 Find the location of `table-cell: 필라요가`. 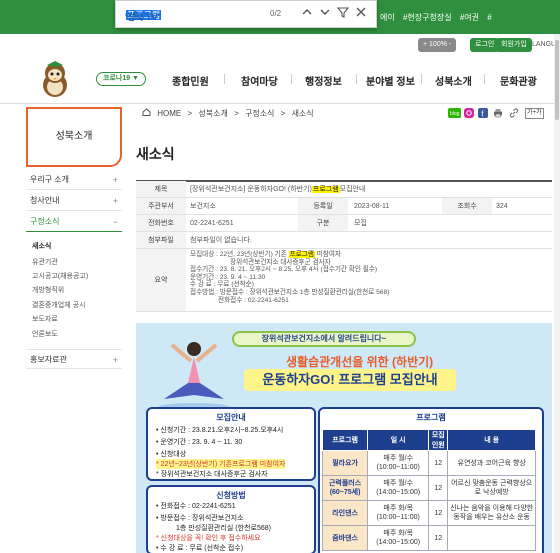

table-cell: 필라요가 is located at coordinates (345, 463).